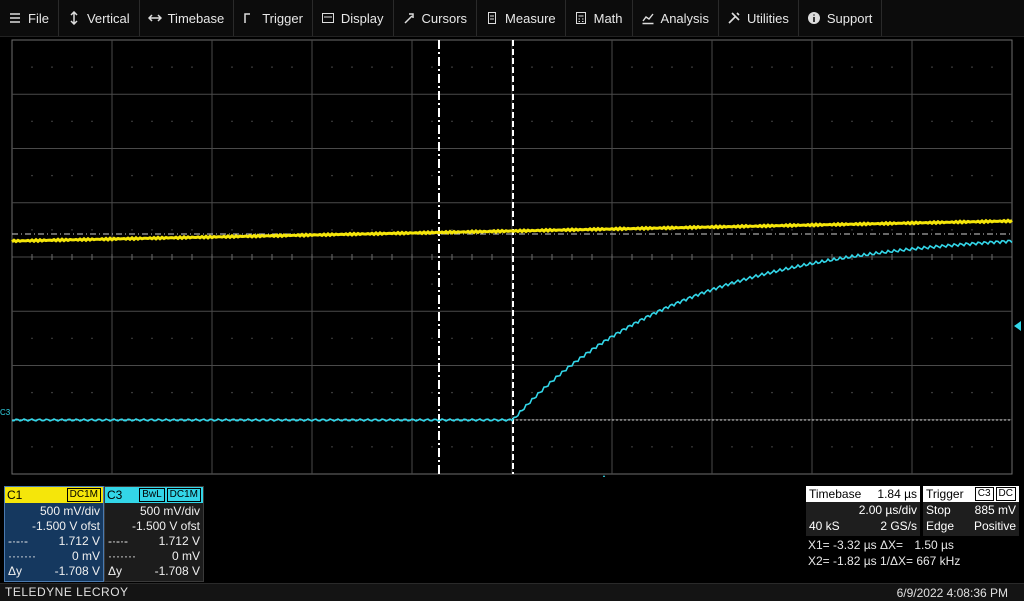 This screenshot has width=1024, height=601. Describe the element at coordinates (599, 18) in the screenshot. I see `menu-math: Math` at that location.